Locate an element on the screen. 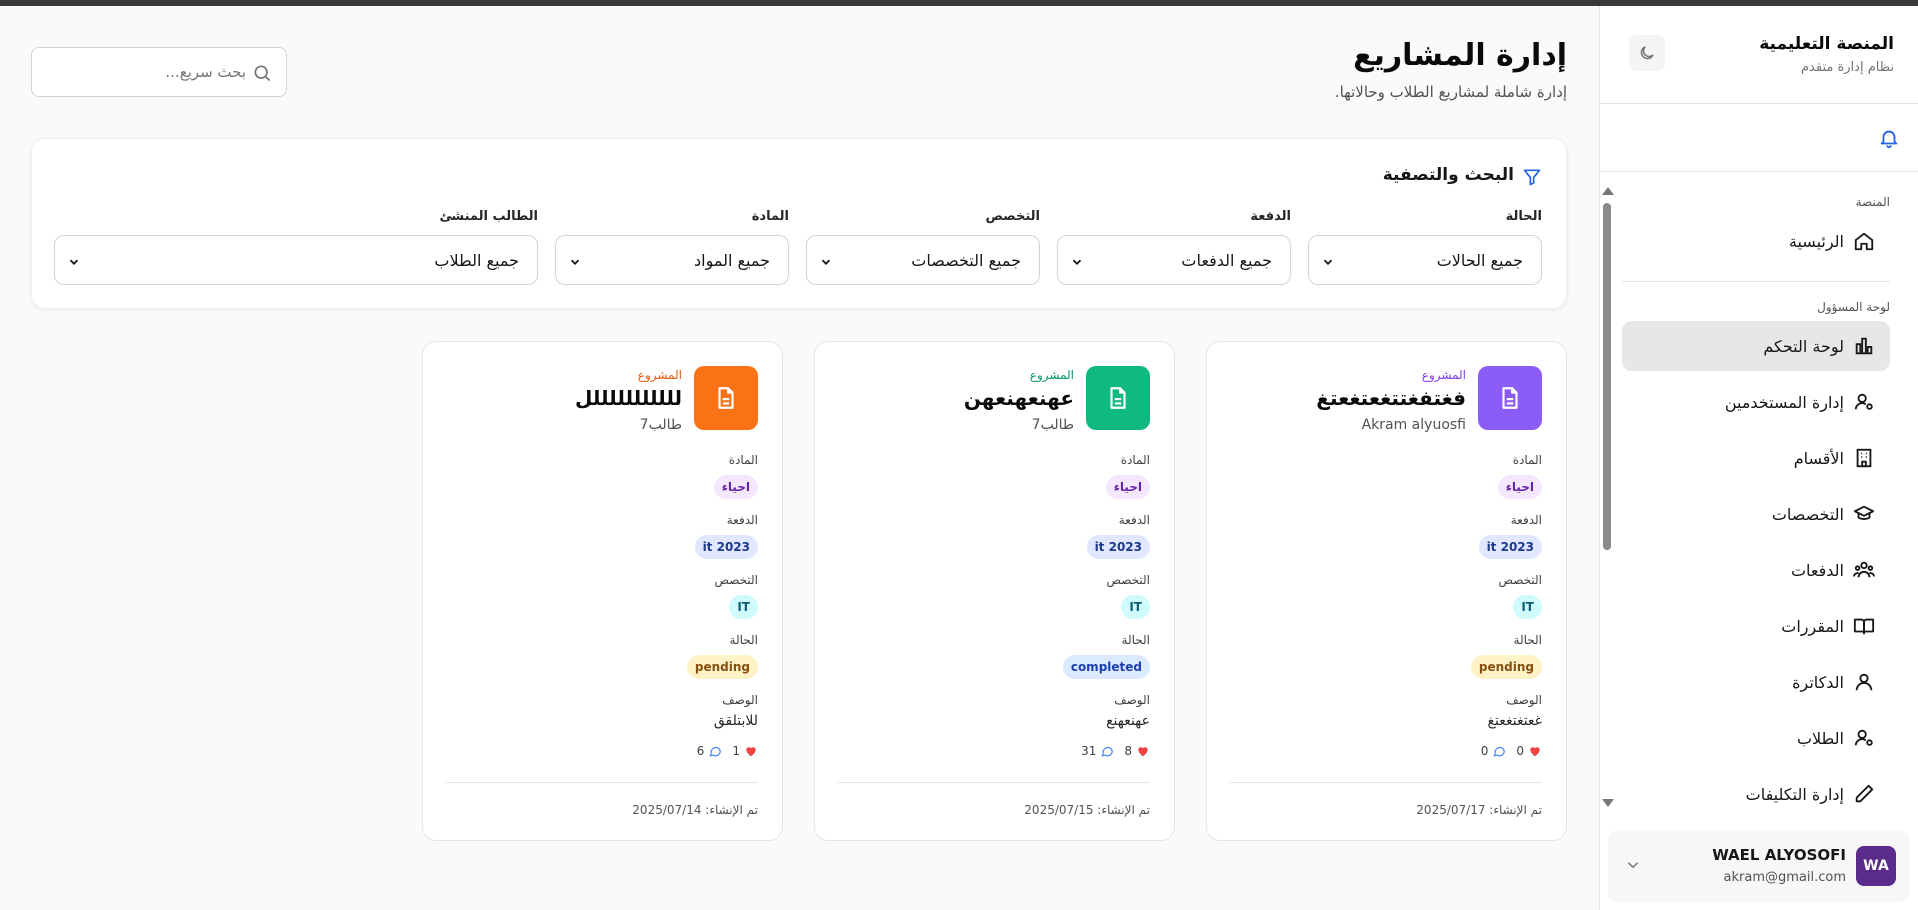 This screenshot has width=1918, height=910. sidebar-scrollbar is located at coordinates (1606, 497).